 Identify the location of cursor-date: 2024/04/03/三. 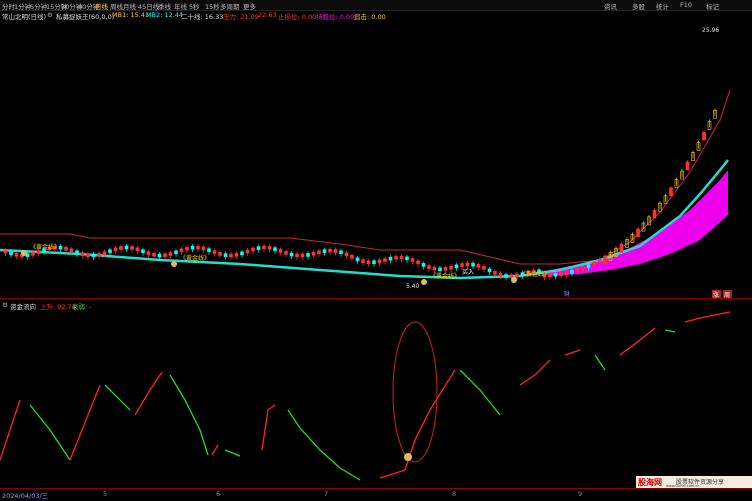
(25, 496).